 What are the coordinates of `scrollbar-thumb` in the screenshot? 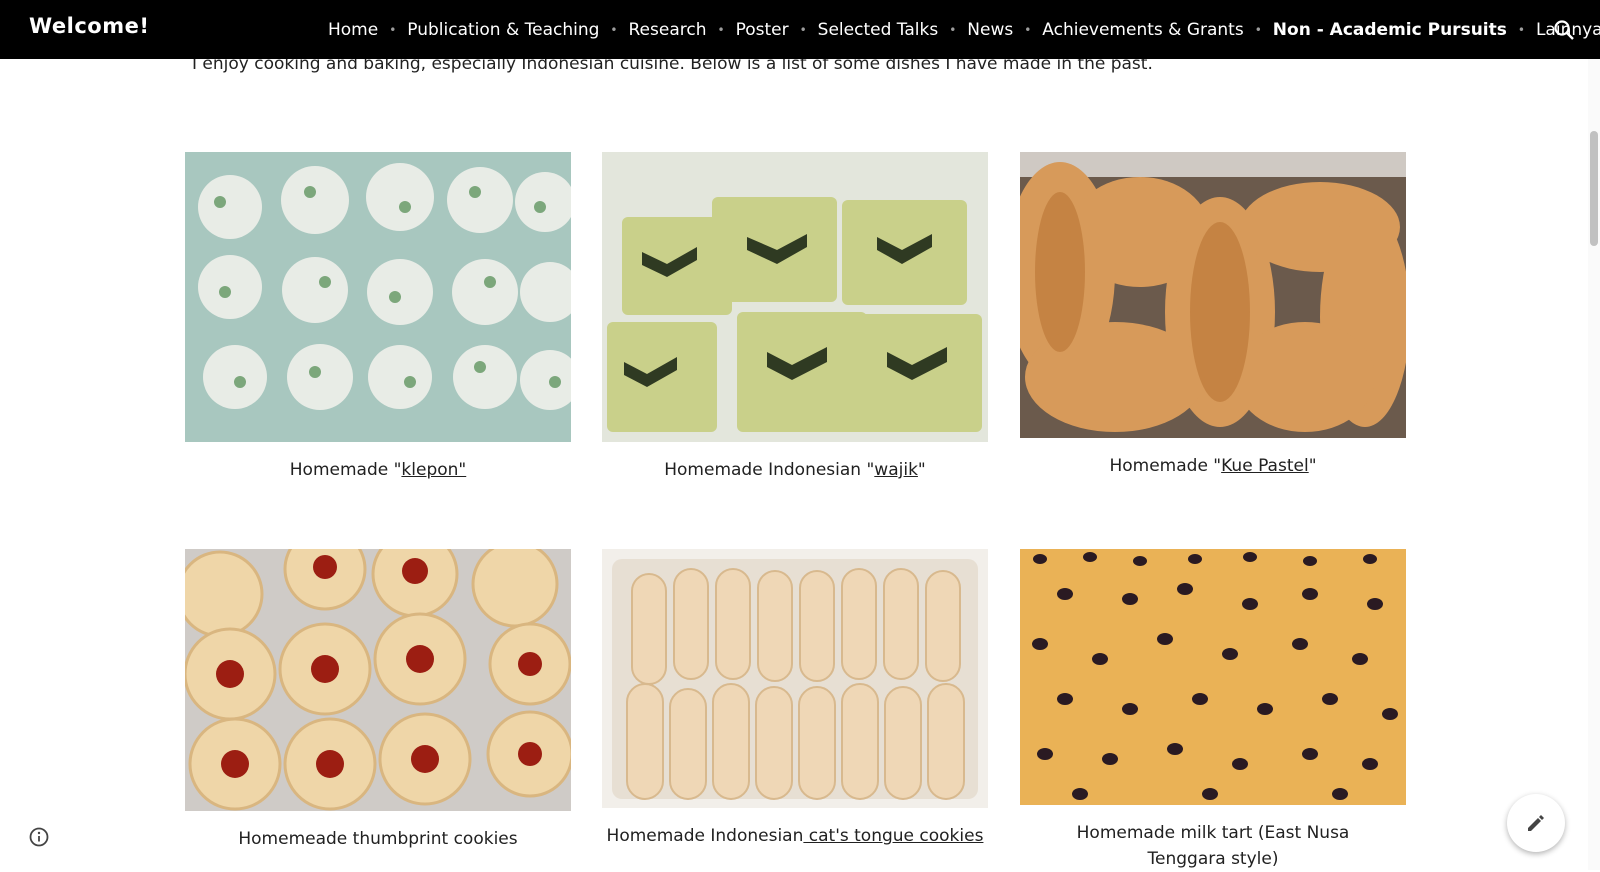 It's located at (1594, 188).